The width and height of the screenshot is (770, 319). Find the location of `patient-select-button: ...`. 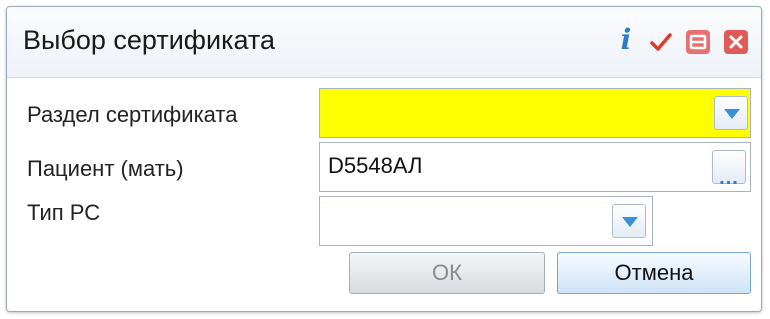

patient-select-button: ... is located at coordinates (729, 169).